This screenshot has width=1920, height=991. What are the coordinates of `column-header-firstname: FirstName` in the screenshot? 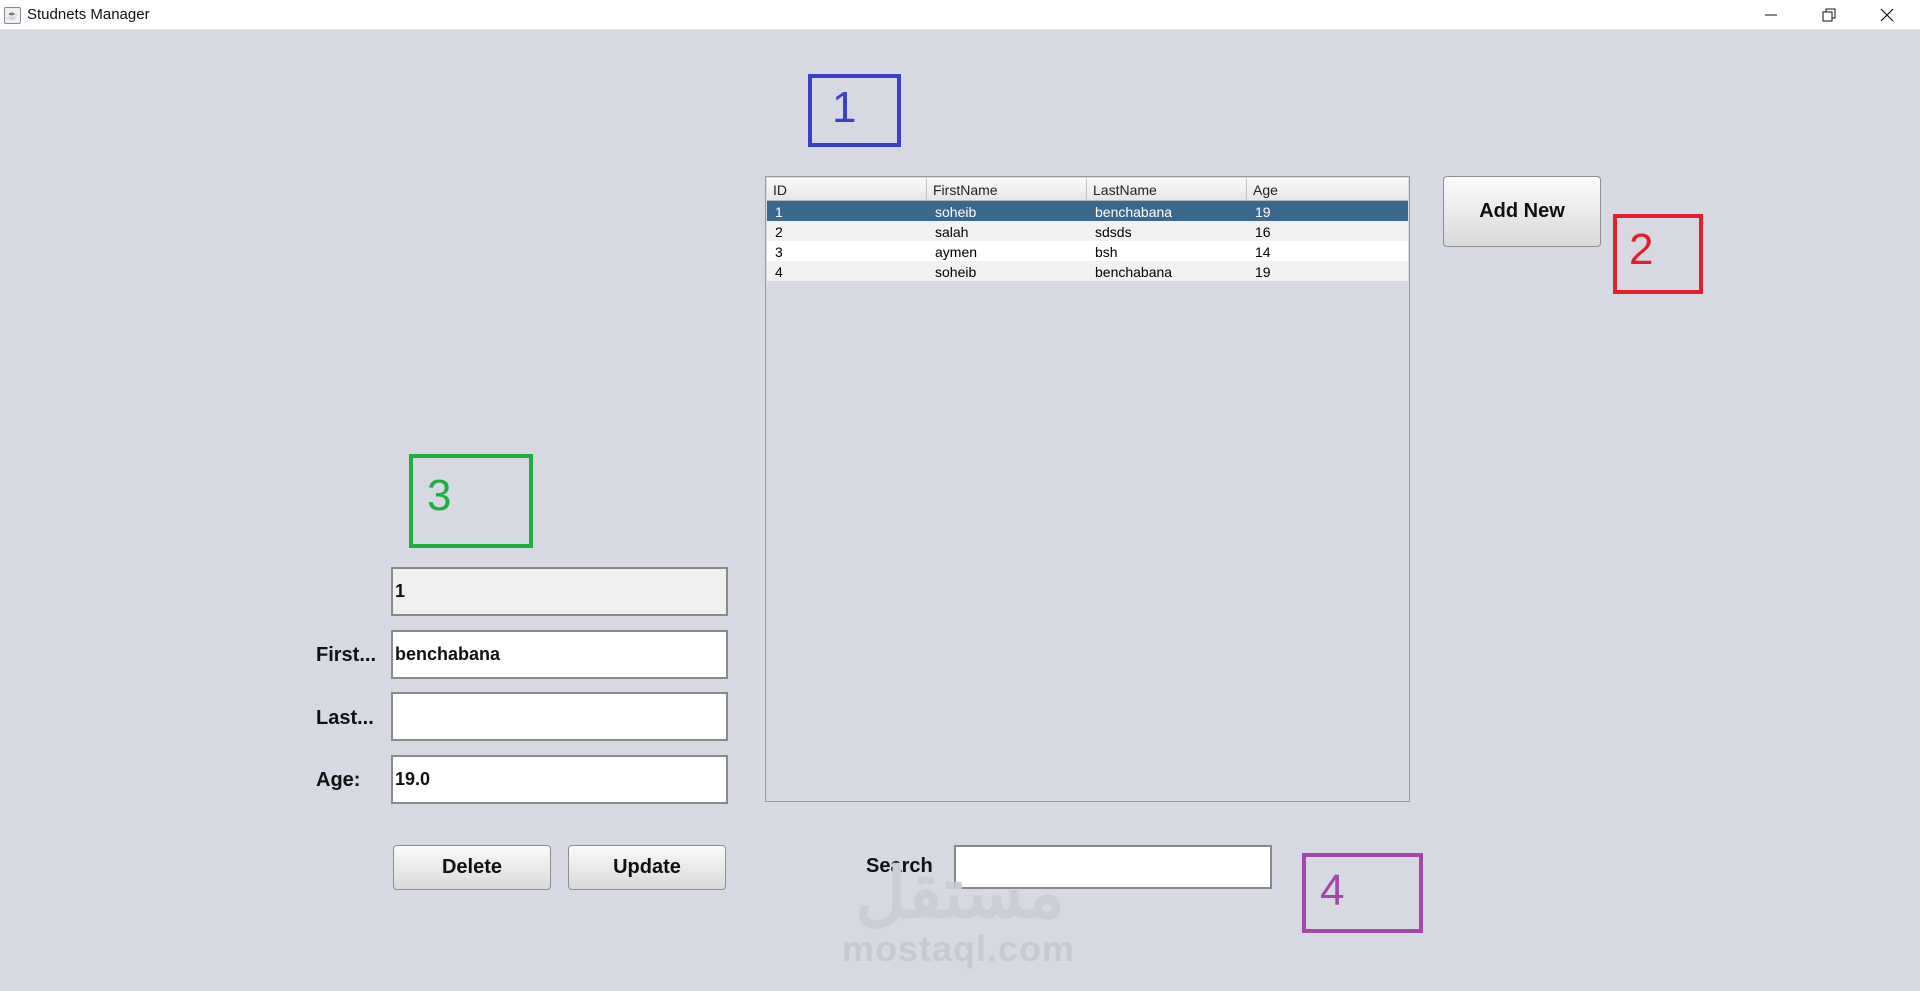 It's located at (1007, 189).